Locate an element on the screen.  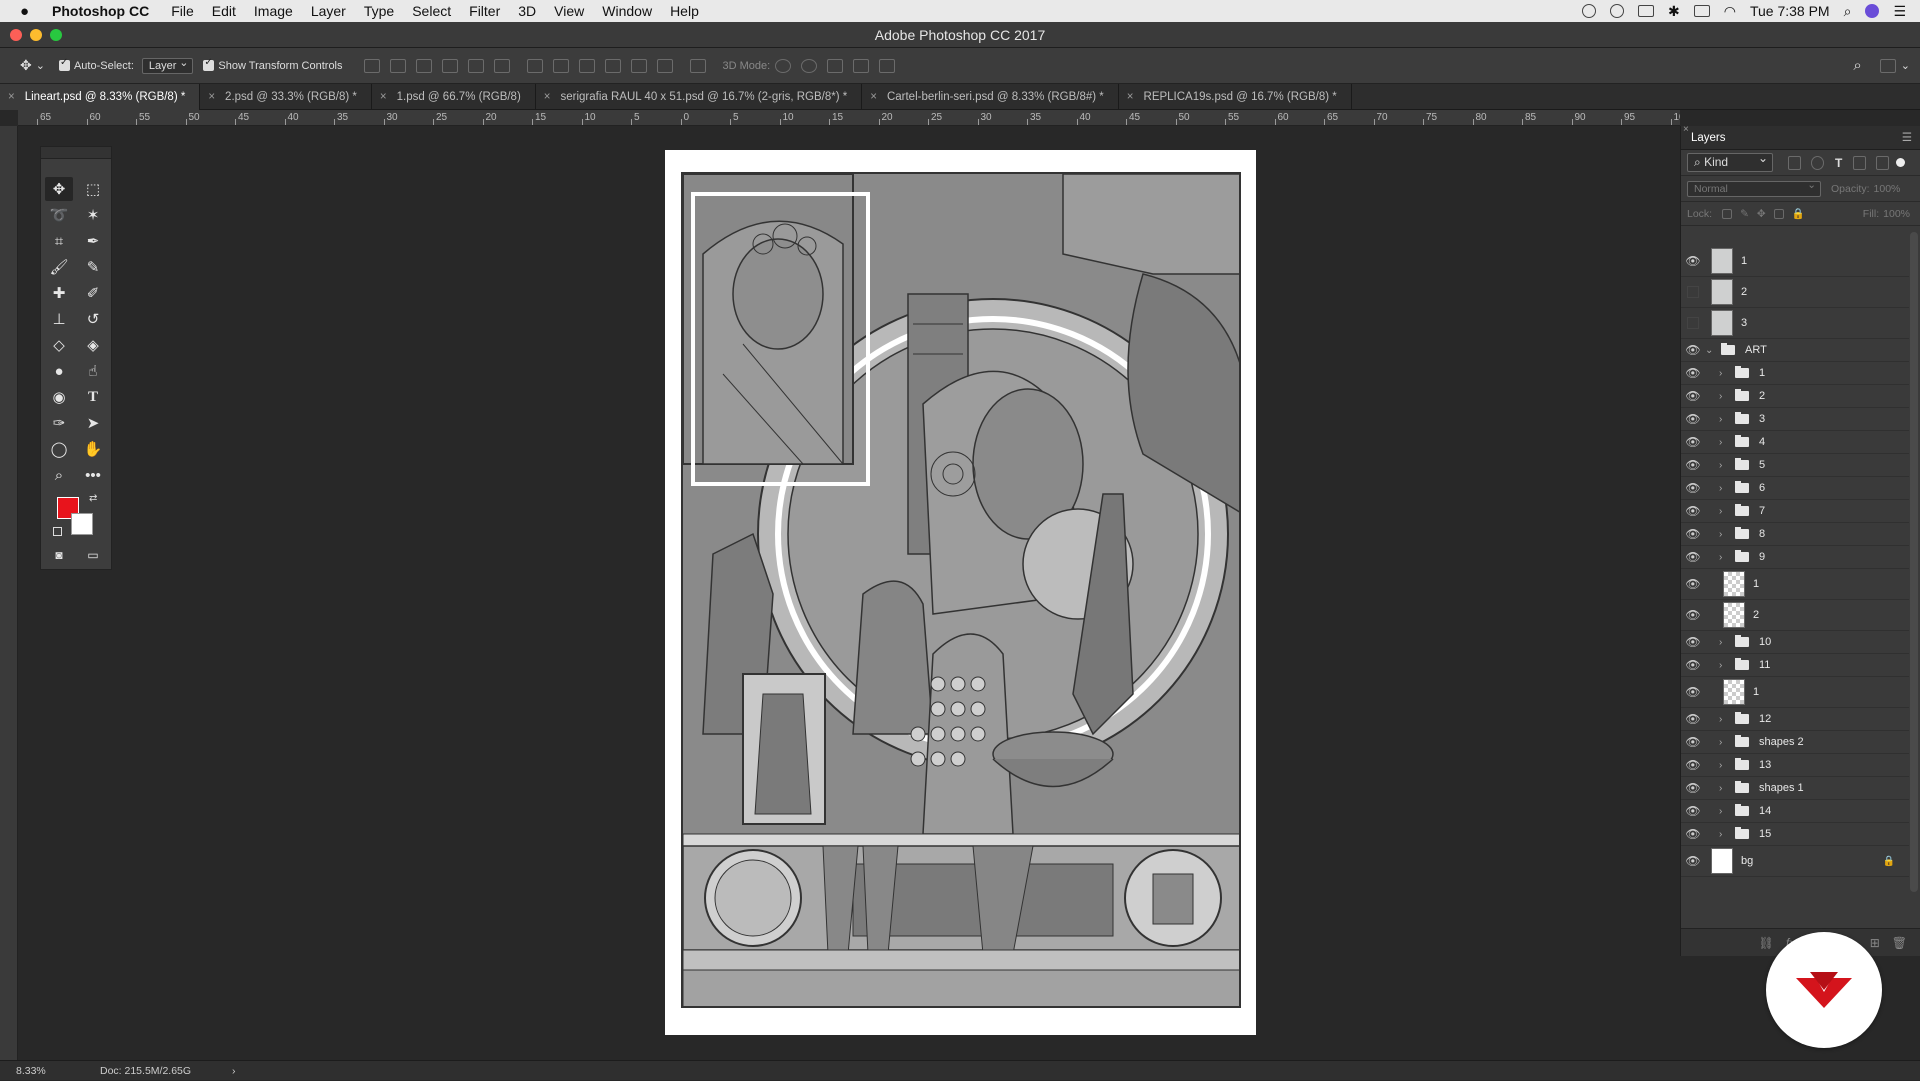
layer-name: ART is located at coordinates (1756, 350).